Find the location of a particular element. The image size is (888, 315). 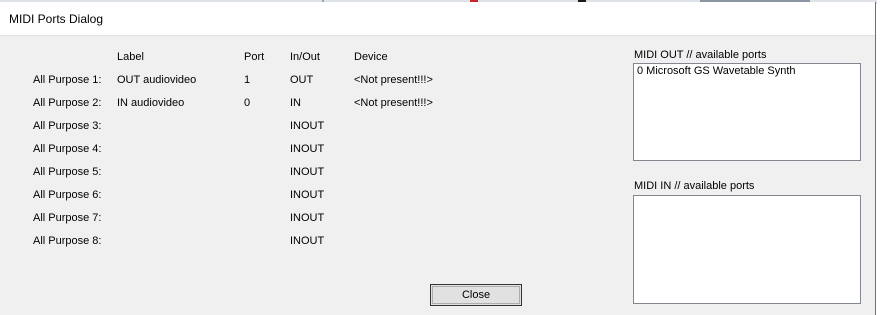

midi-out-port-list: 0 Microsoft GS Wavetable Synth is located at coordinates (747, 112).